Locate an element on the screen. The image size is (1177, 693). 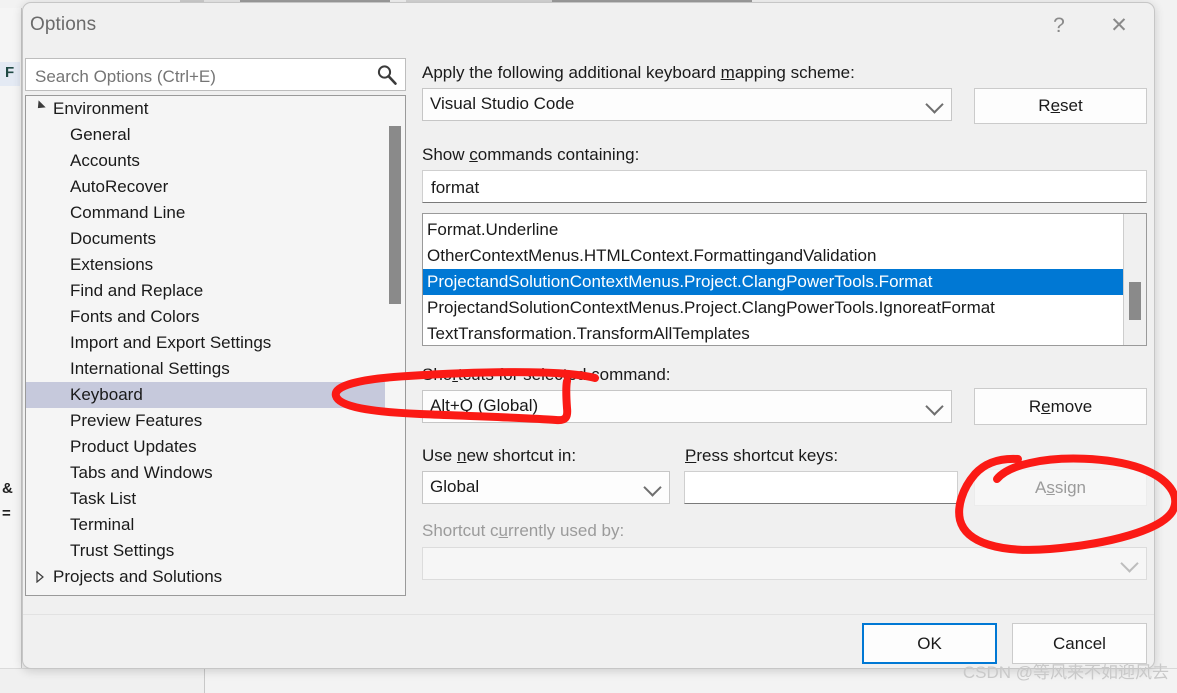
tree-item-label: Find and Replace is located at coordinates (137, 290).